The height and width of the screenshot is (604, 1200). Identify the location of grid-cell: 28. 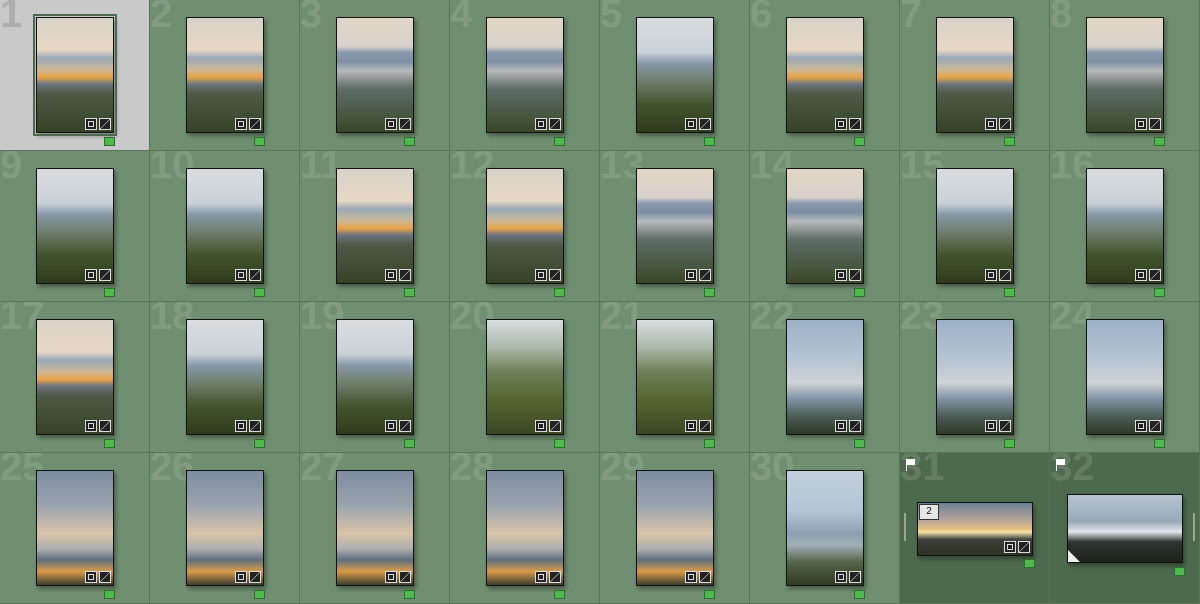
(525, 528).